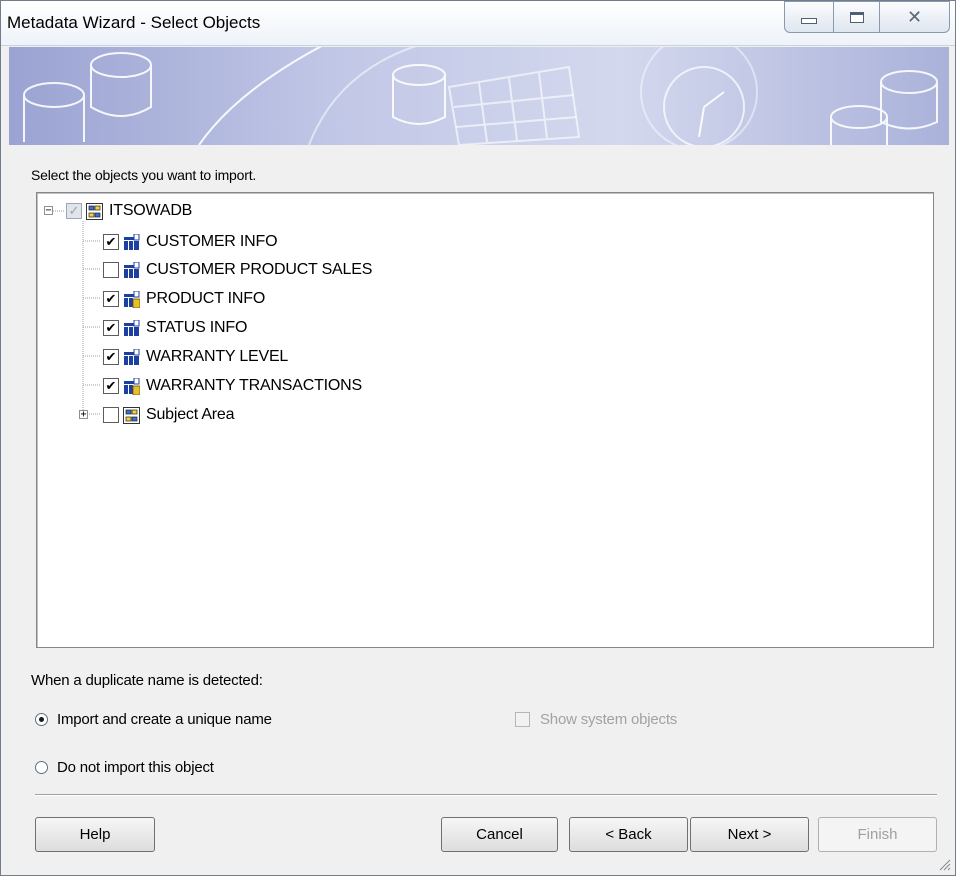 The height and width of the screenshot is (876, 956). Describe the element at coordinates (151, 210) in the screenshot. I see `tree-root-label: ITSOWADB` at that location.